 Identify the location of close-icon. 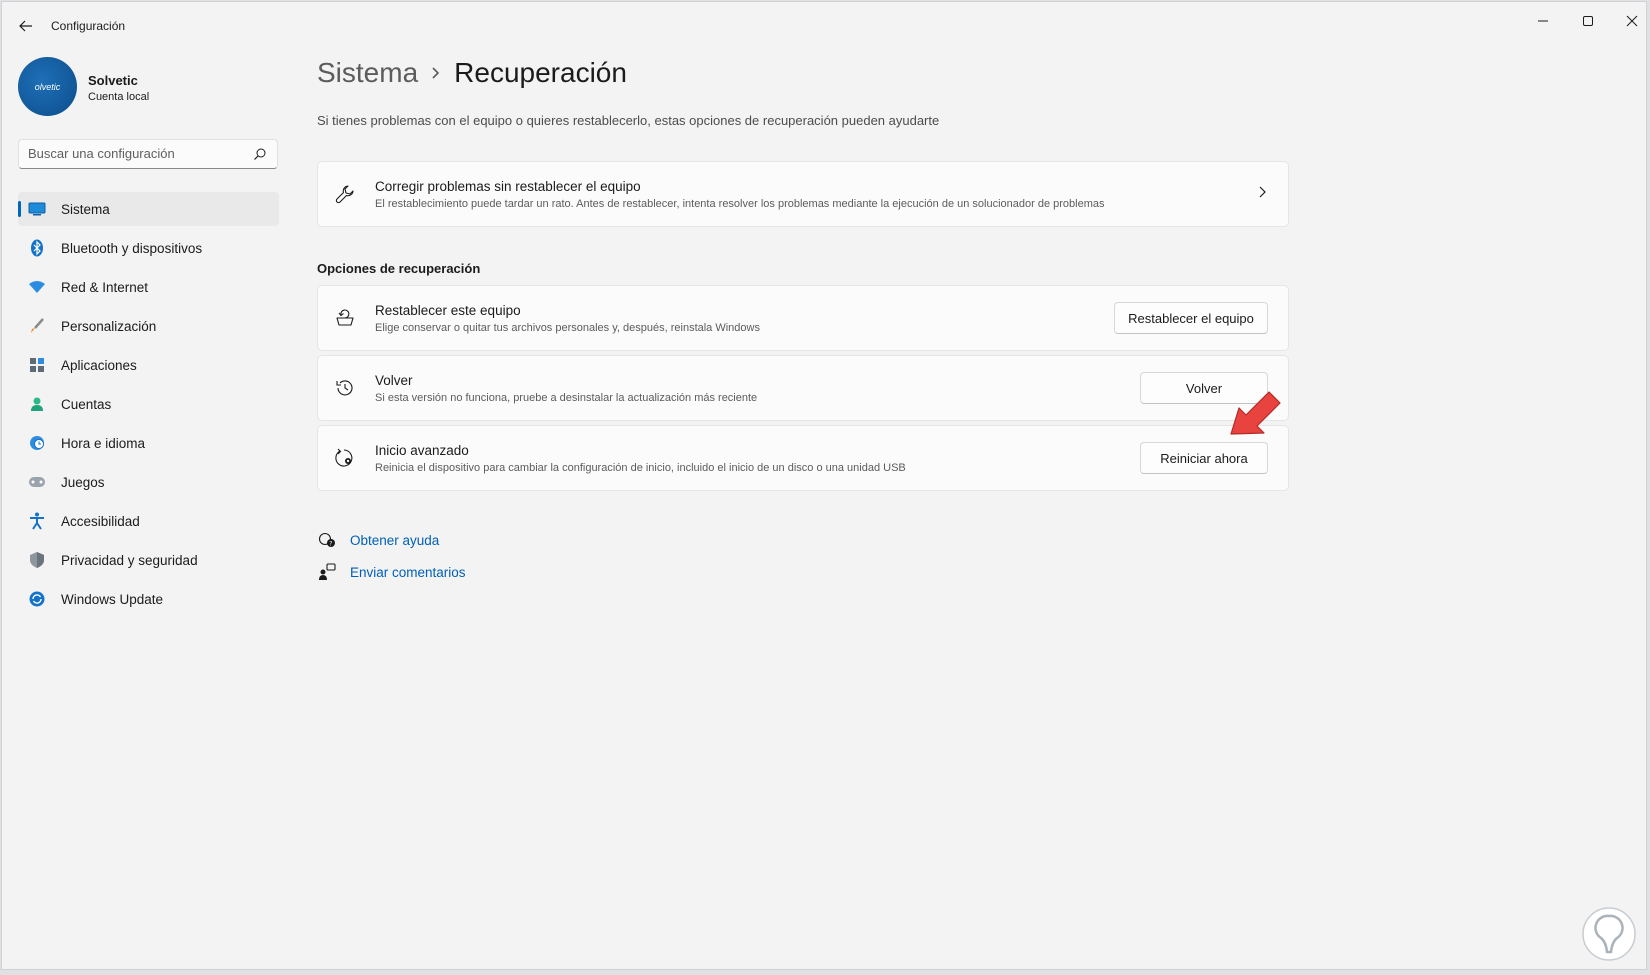
(1632, 21).